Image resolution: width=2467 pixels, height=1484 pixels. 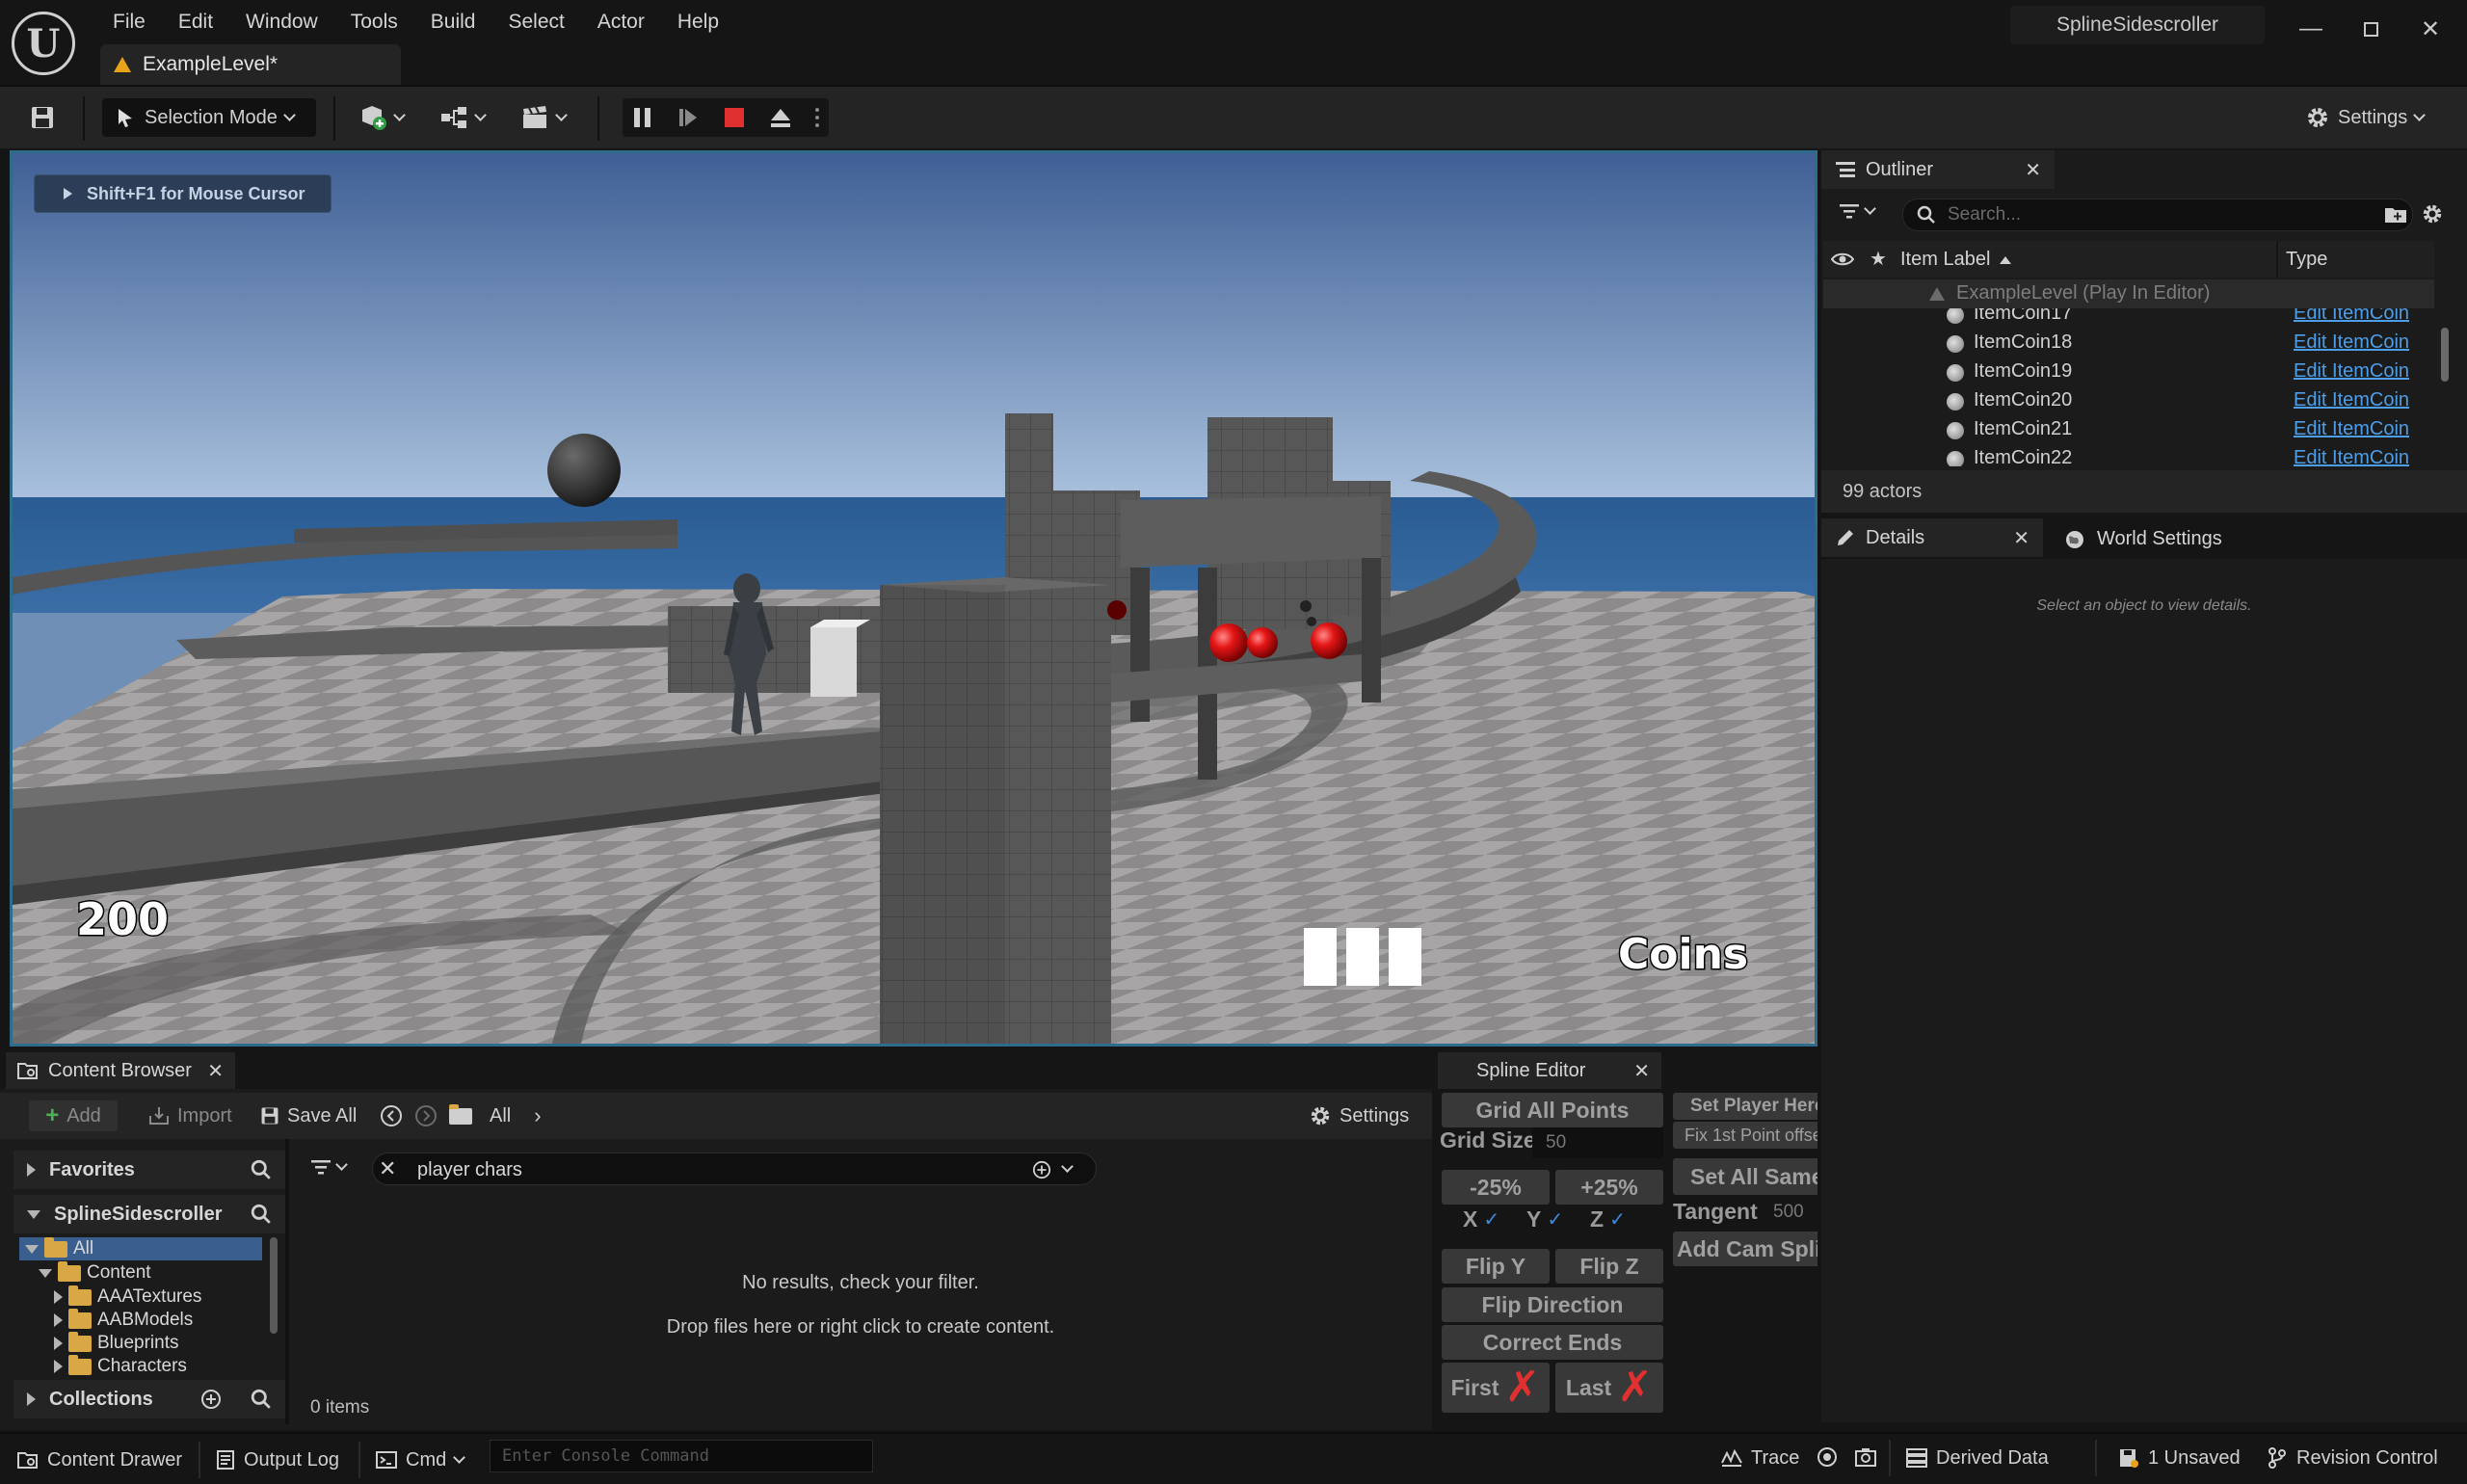 I want to click on outliner-row: ItemCoin18 Edit ItemCoin, so click(x=2128, y=344).